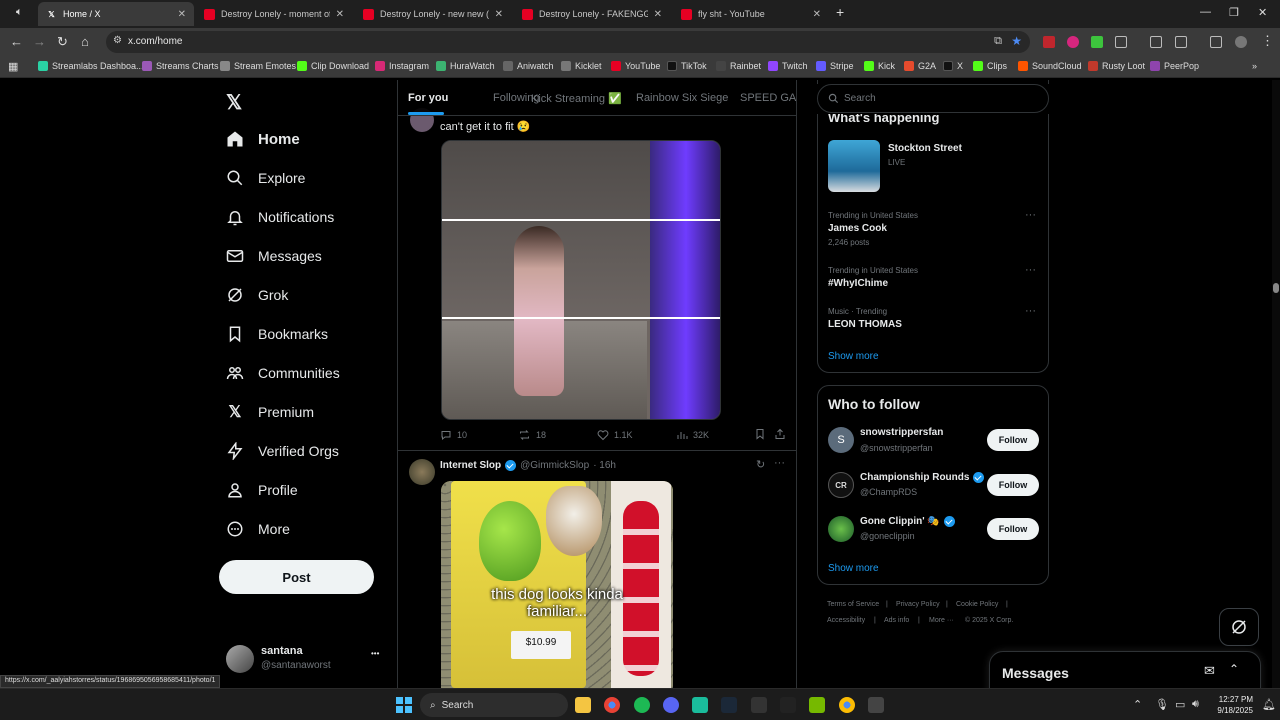  What do you see at coordinates (1016, 41) in the screenshot?
I see `star-icon: ★` at bounding box center [1016, 41].